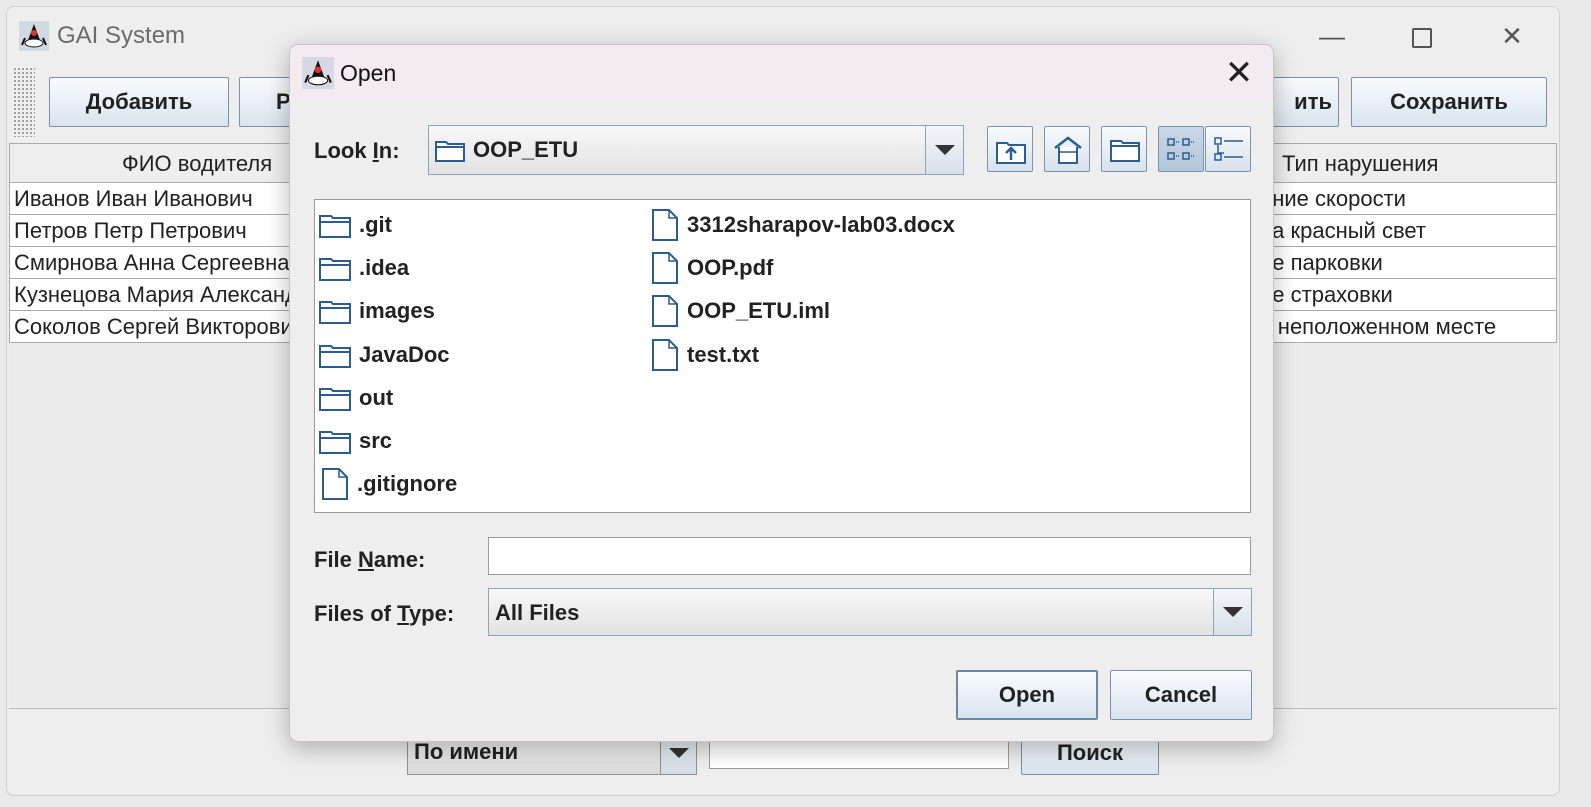 The image size is (1591, 807). I want to click on list-item: OOP_ETU.iml, so click(740, 311).